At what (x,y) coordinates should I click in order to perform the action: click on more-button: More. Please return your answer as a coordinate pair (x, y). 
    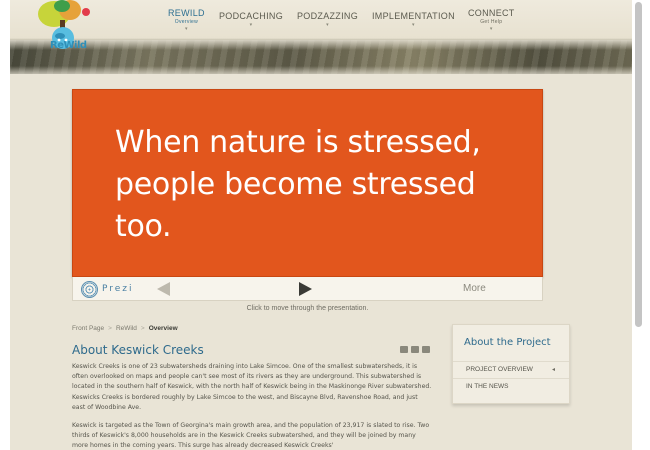
    Looking at the image, I should click on (474, 288).